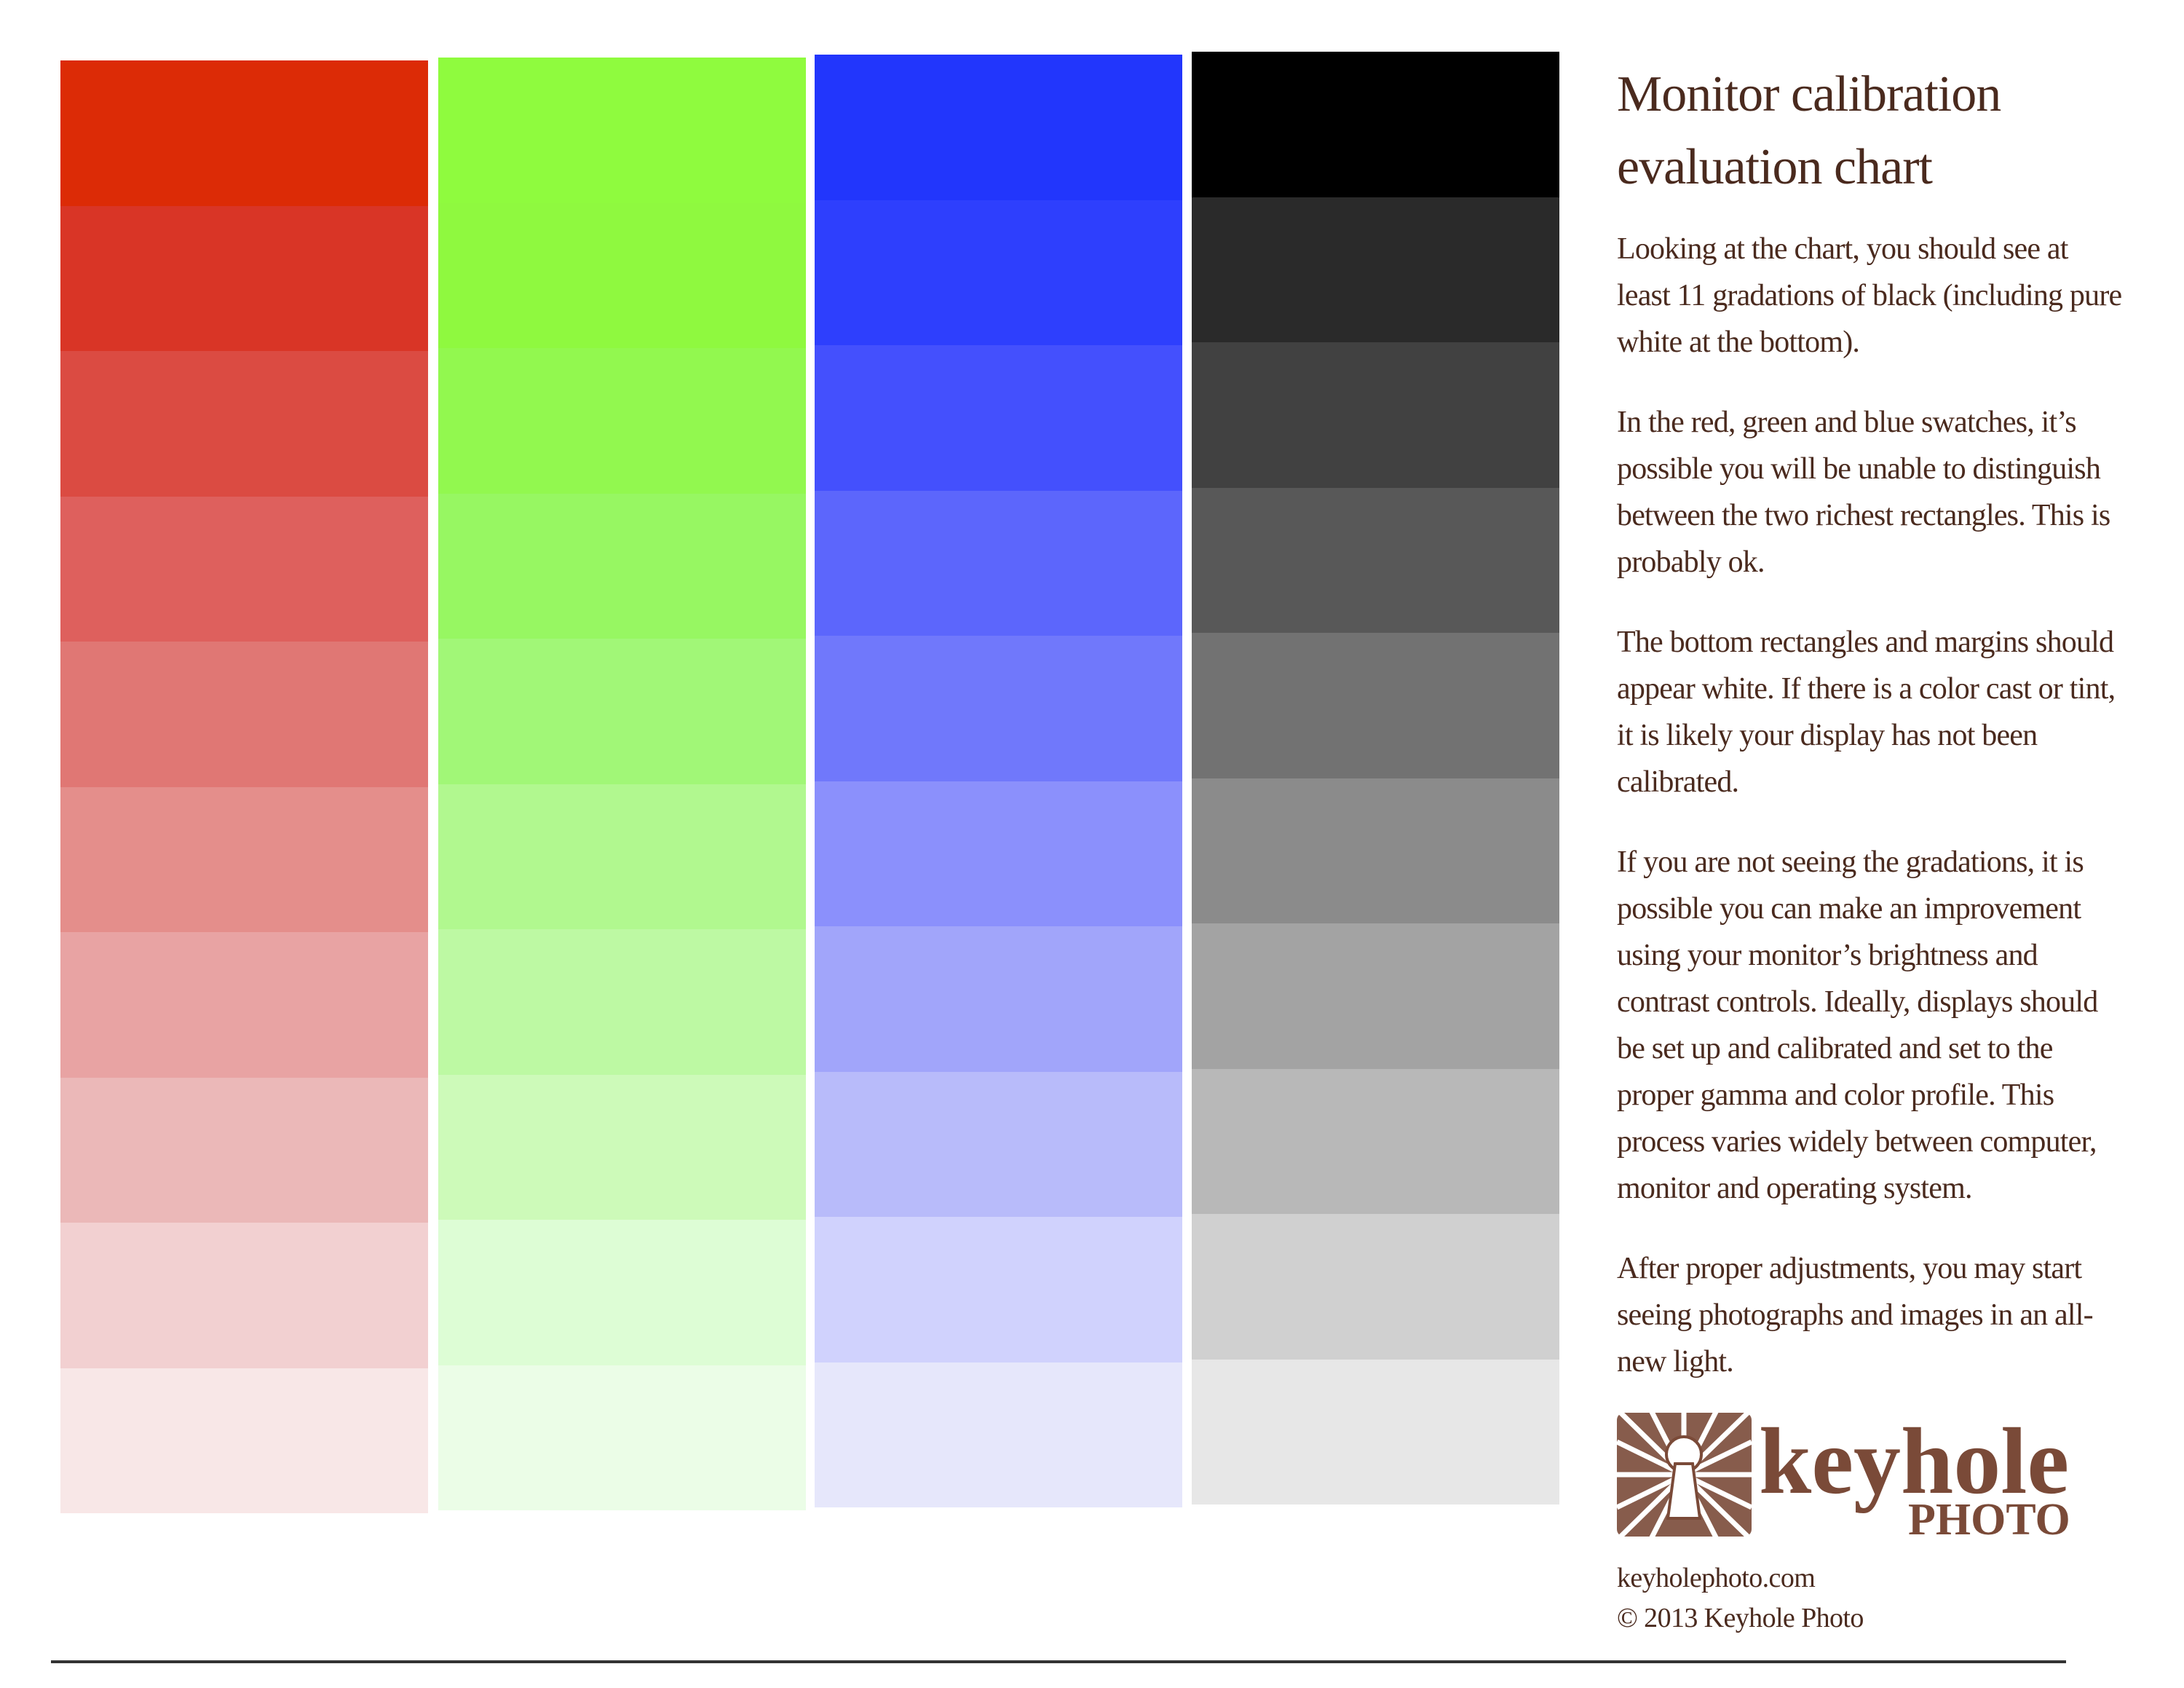  I want to click on page-title: Monitor calibration evaluation chart, so click(1871, 131).